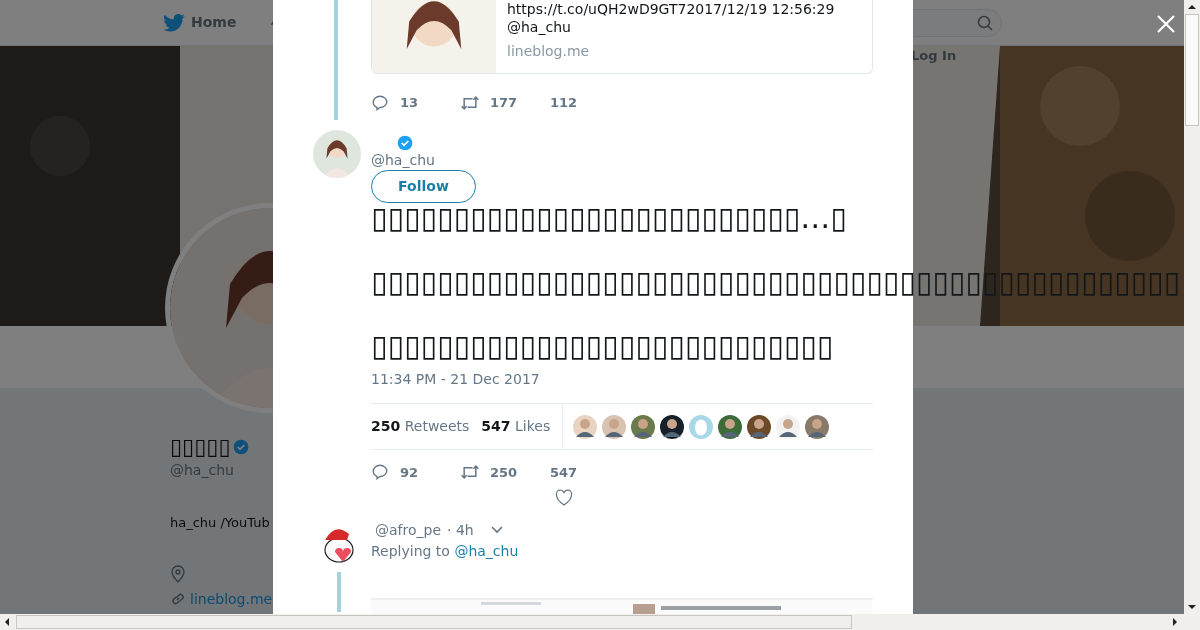 The height and width of the screenshot is (630, 1200). What do you see at coordinates (445, 551) in the screenshot?
I see `replying-to-text: Replying to @ha_chu` at bounding box center [445, 551].